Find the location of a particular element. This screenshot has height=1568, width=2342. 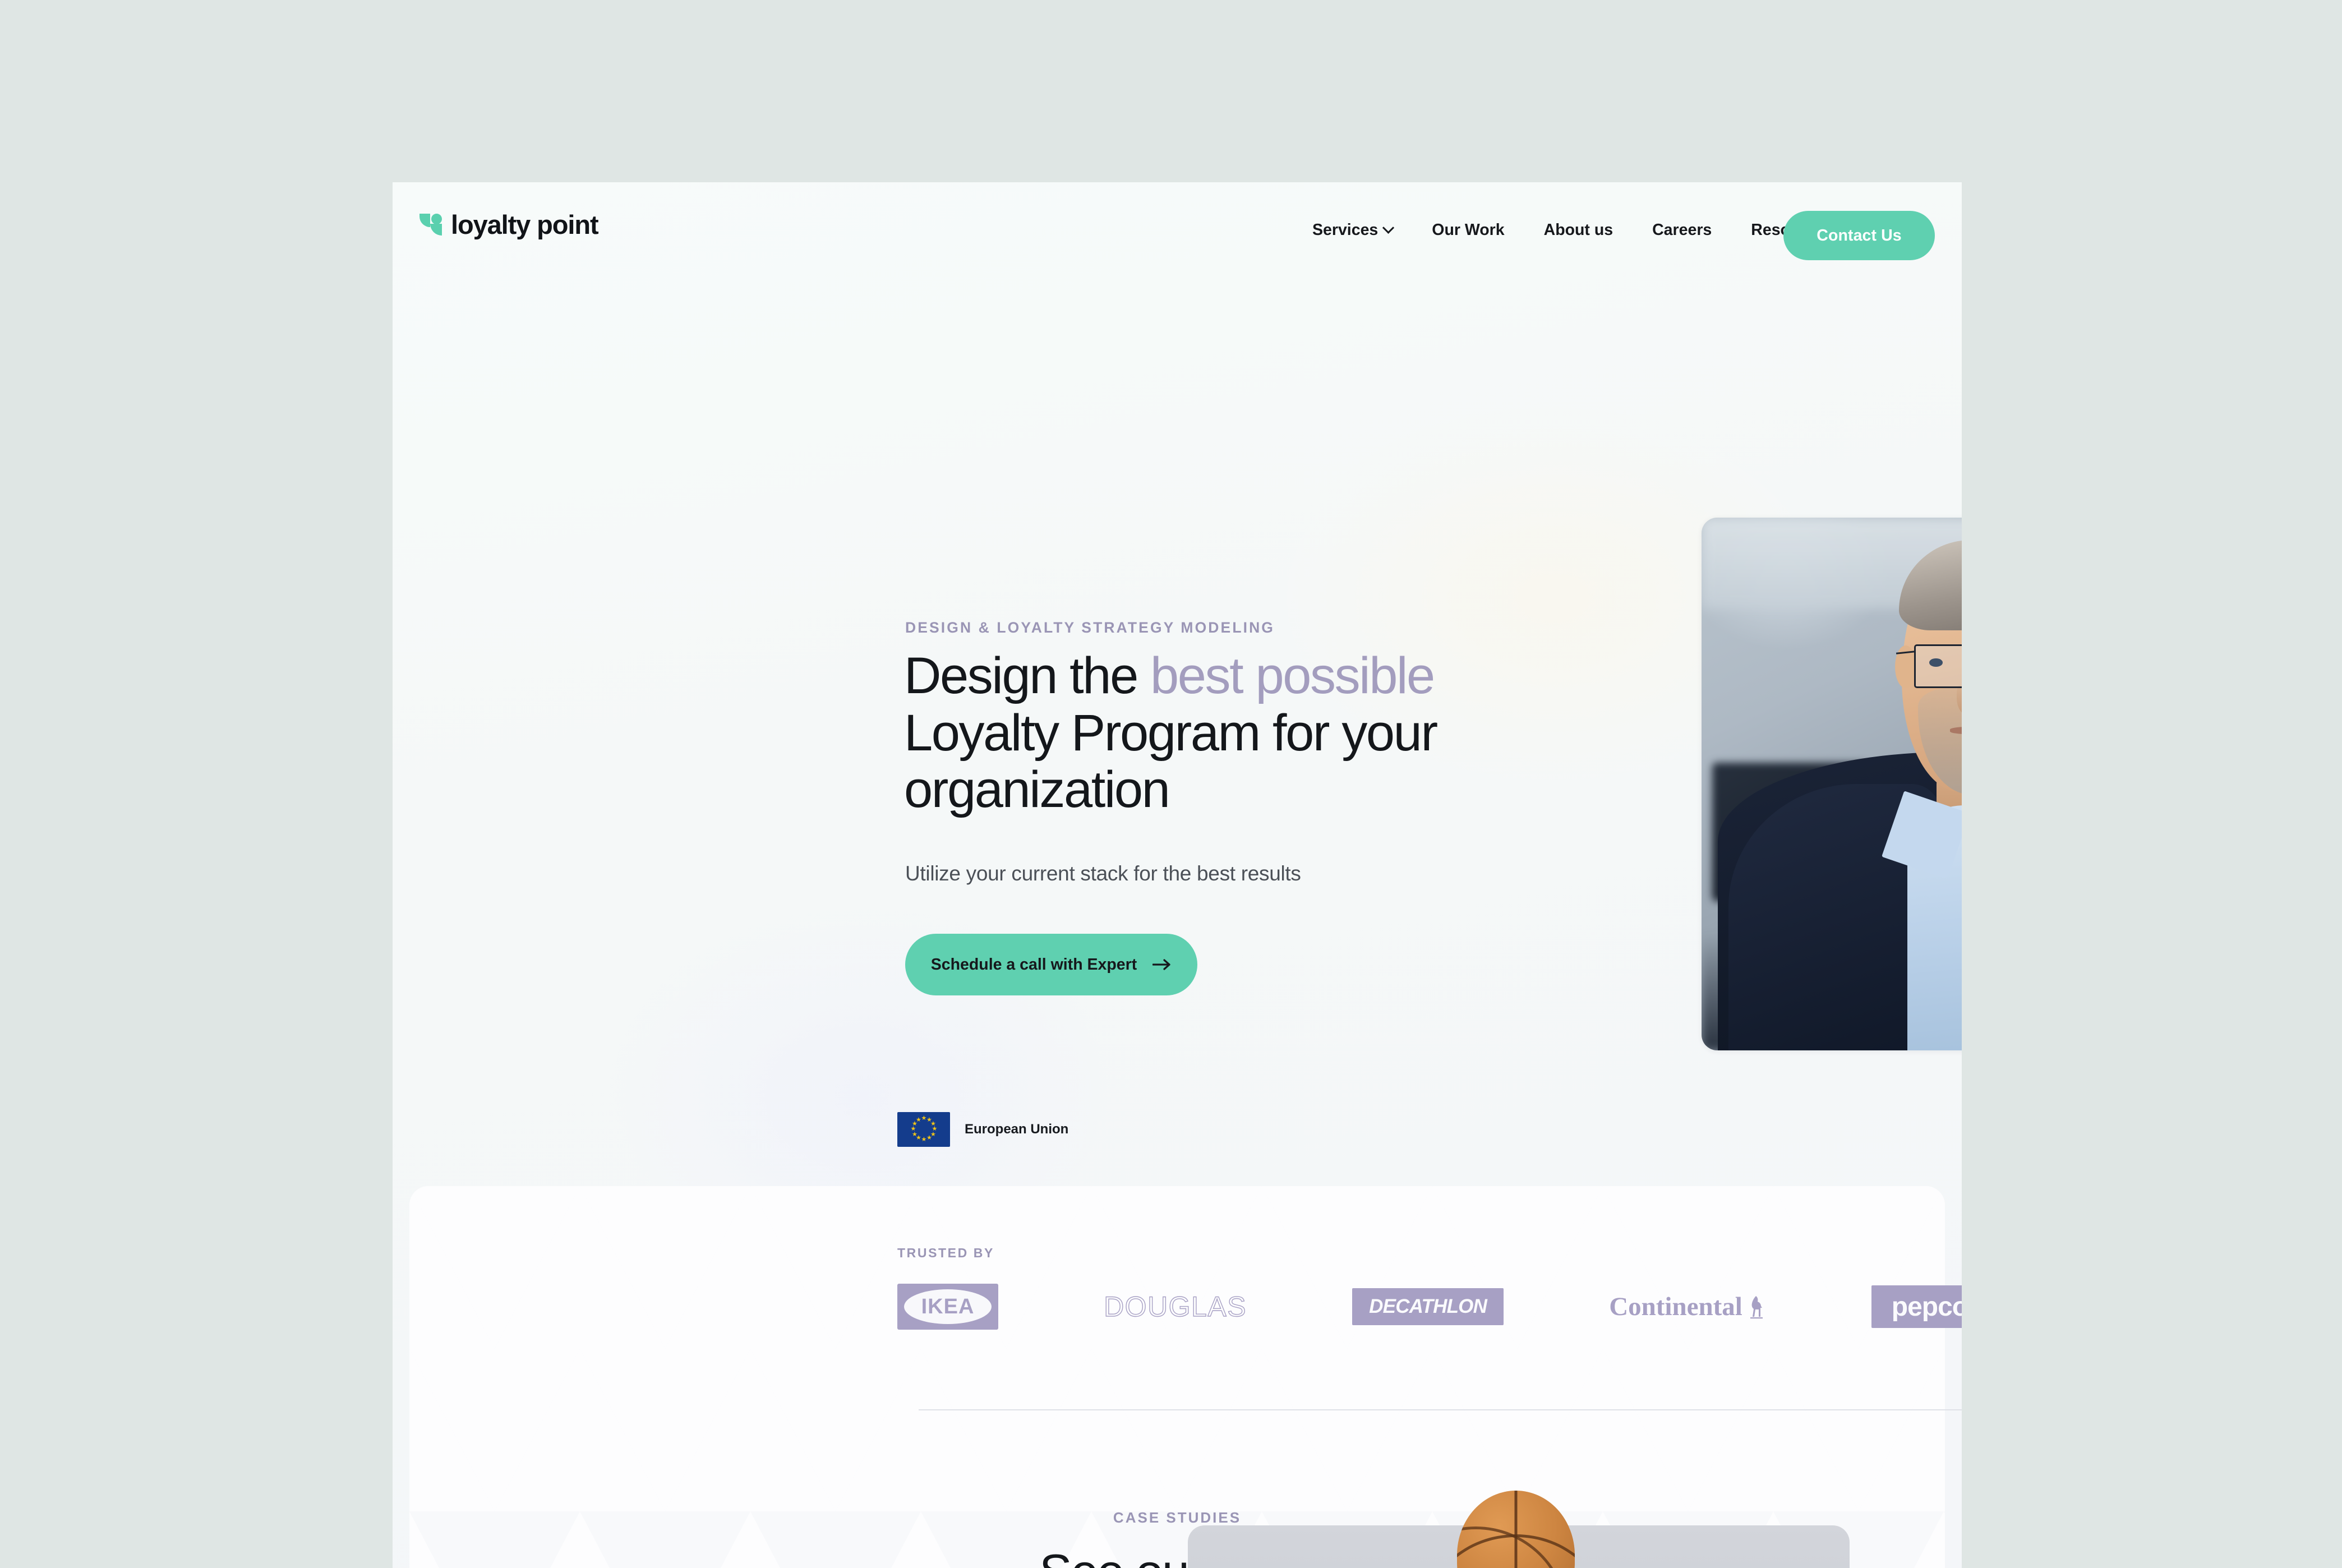

hero-title-part1: Design the is located at coordinates (1027, 675).